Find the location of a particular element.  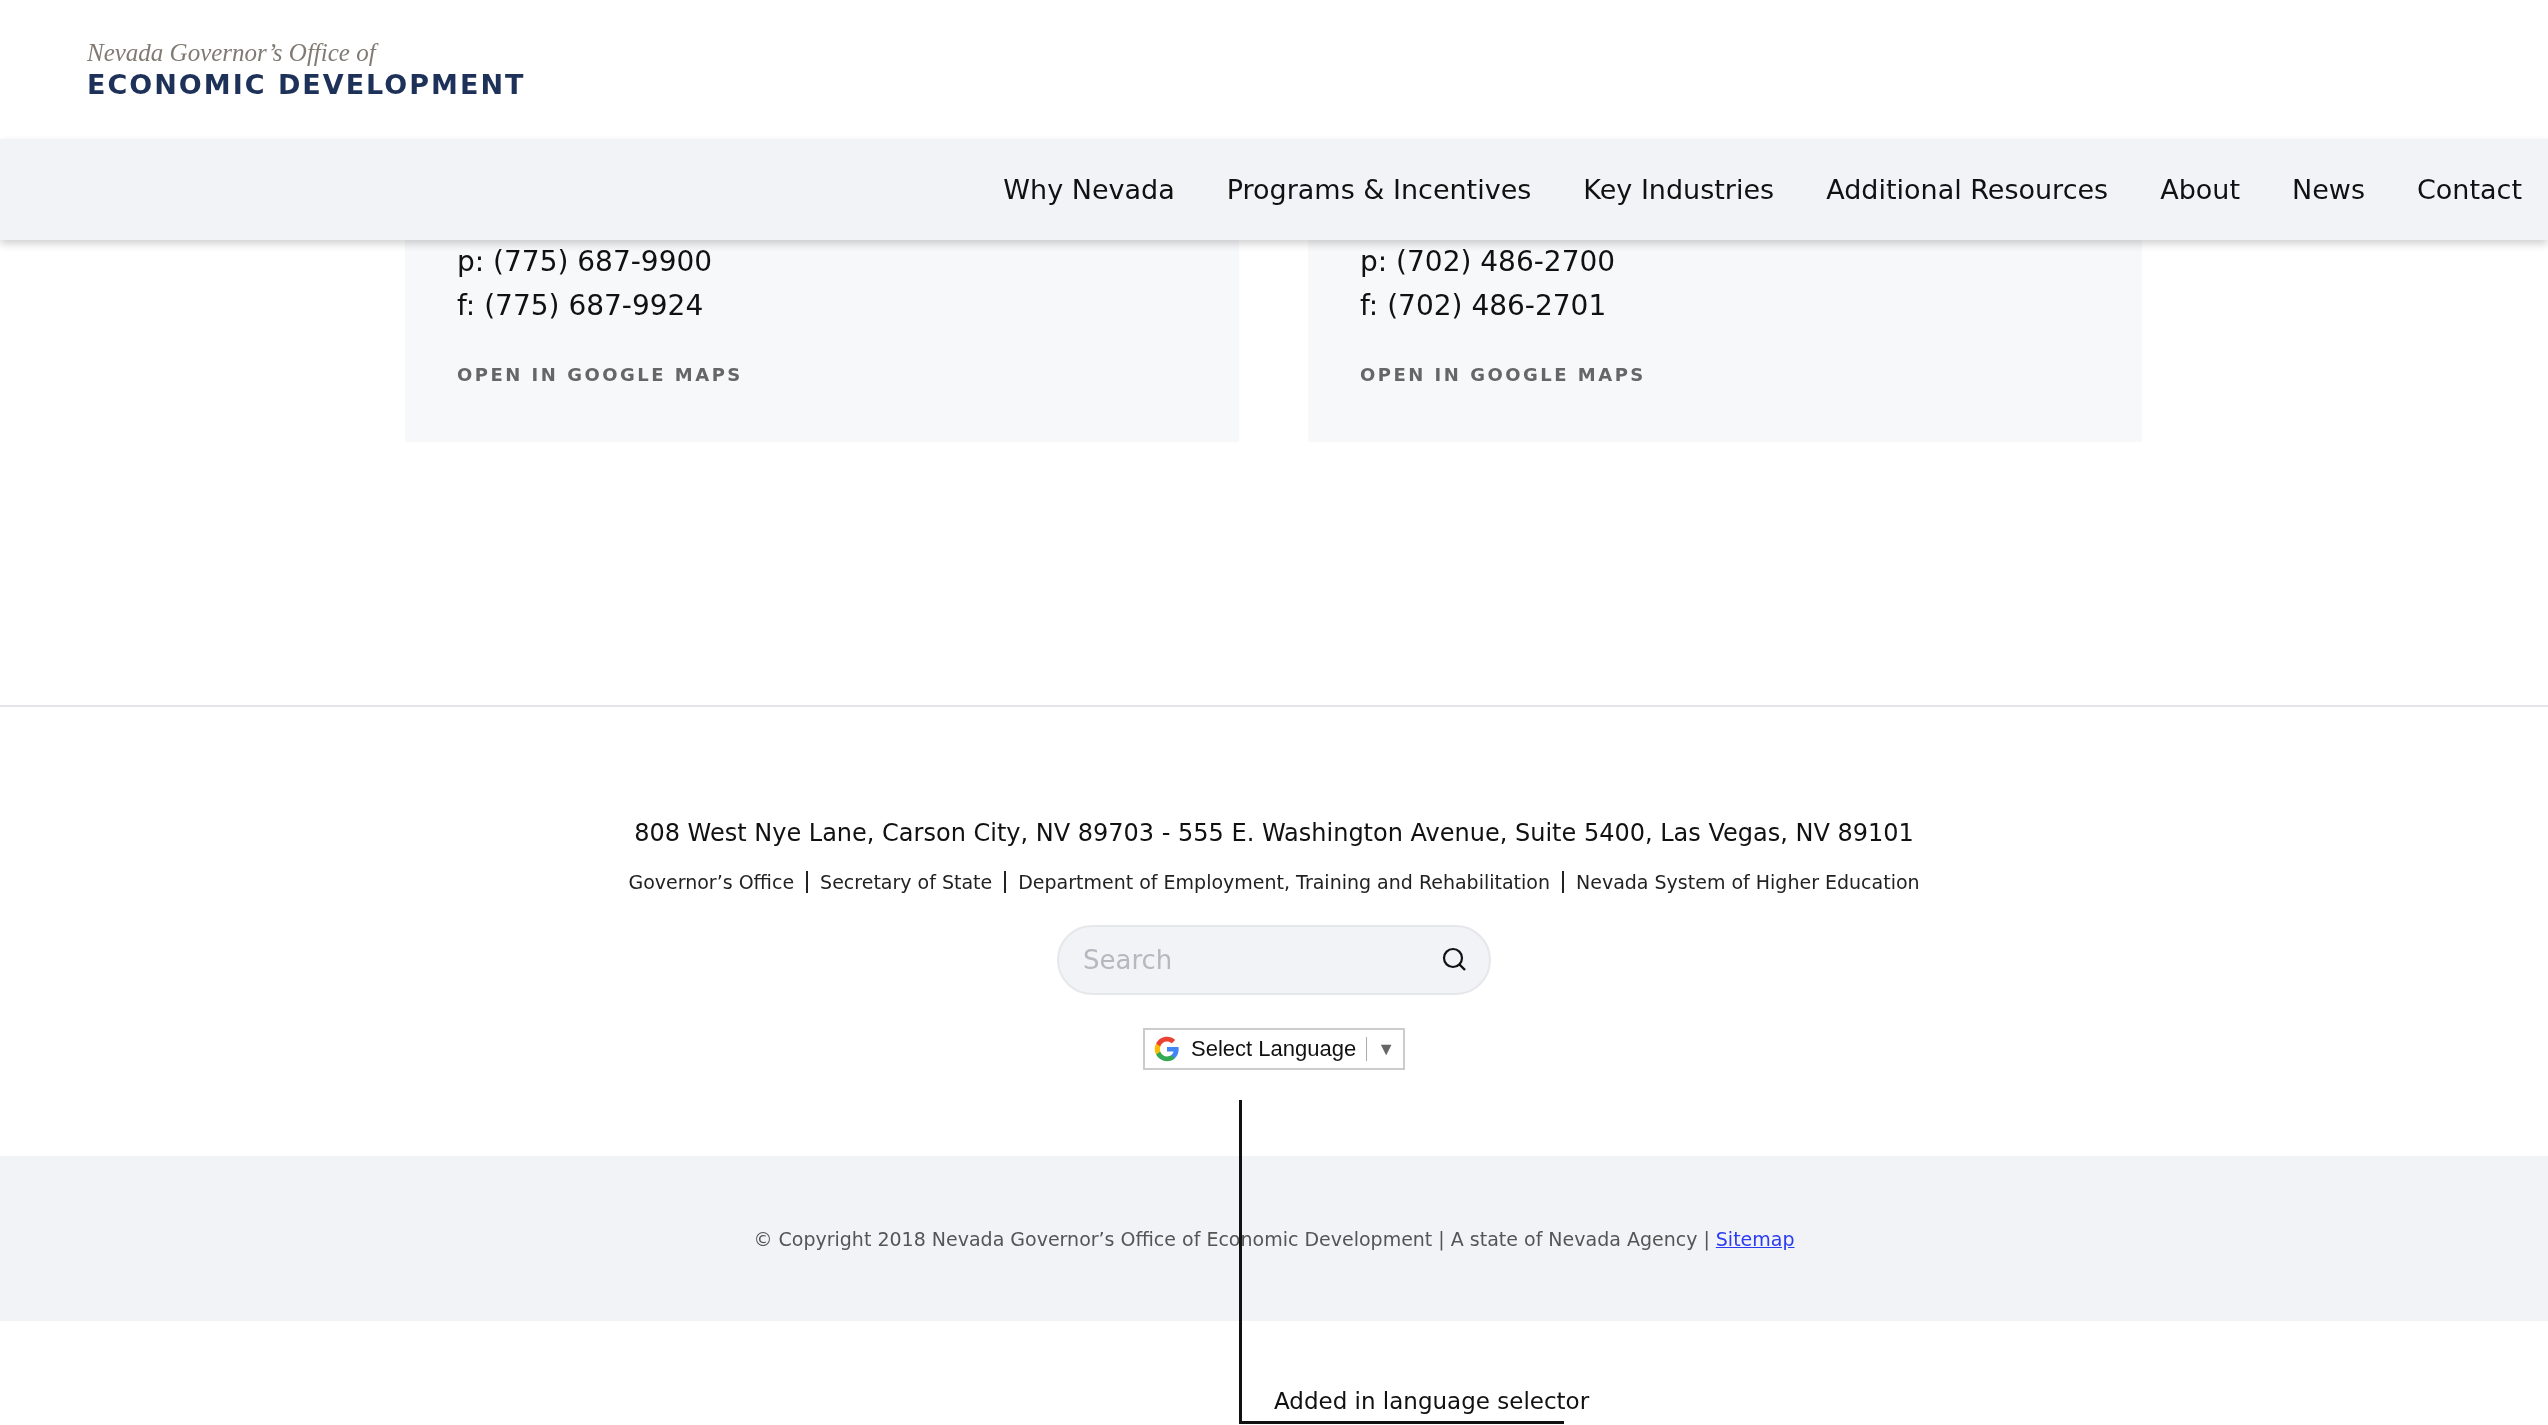

annotation-label: Added in language selector is located at coordinates (1432, 1401).